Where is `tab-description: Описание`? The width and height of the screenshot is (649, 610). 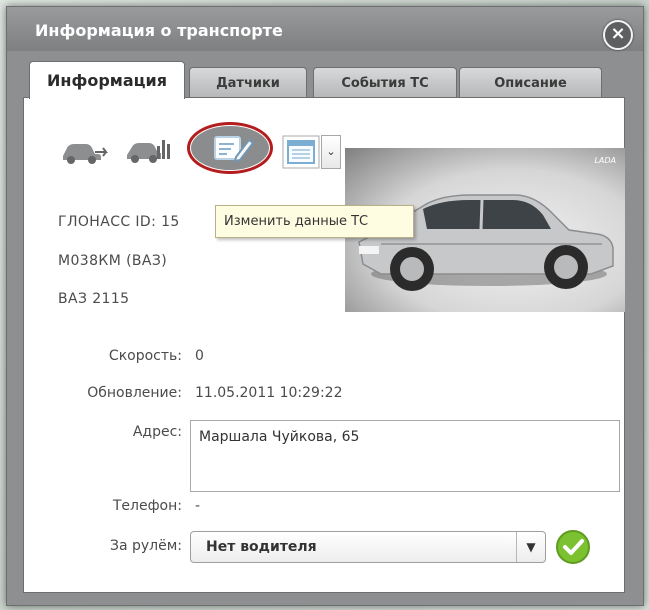 tab-description: Описание is located at coordinates (530, 82).